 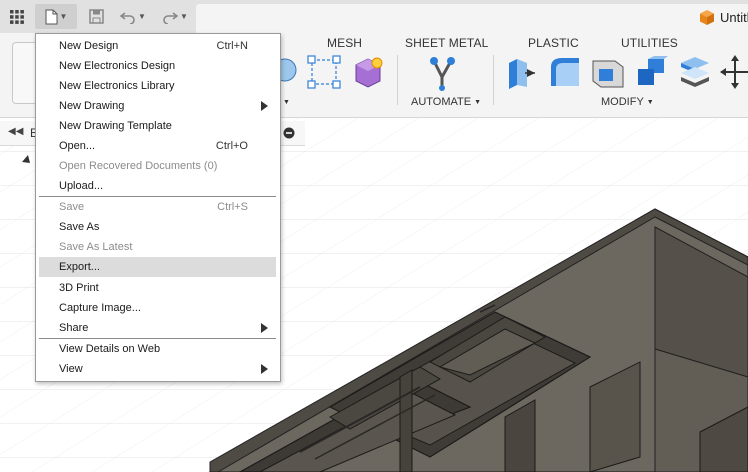 What do you see at coordinates (157, 86) in the screenshot?
I see `menu-item-new-electronics-library: New Electronics Library` at bounding box center [157, 86].